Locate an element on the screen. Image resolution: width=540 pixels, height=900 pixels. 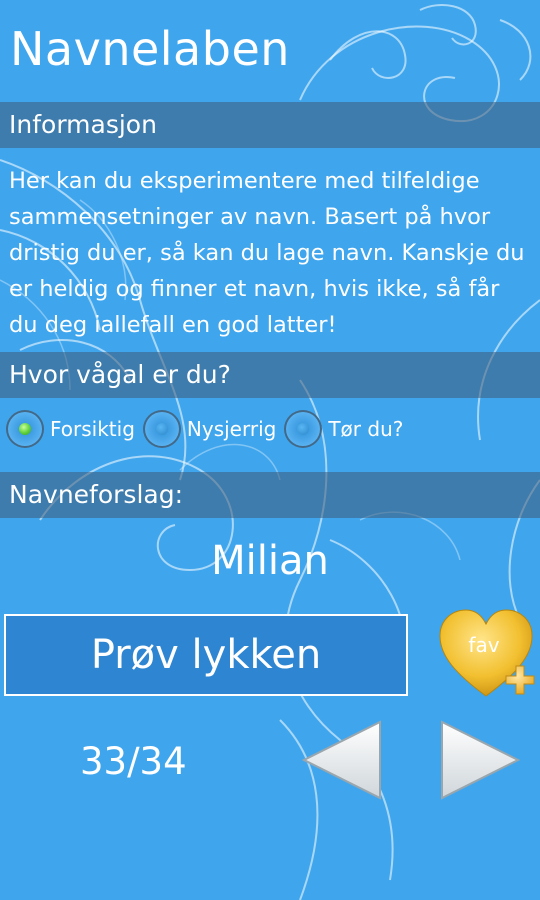
add-favorite-button: fav is located at coordinates (486, 654).